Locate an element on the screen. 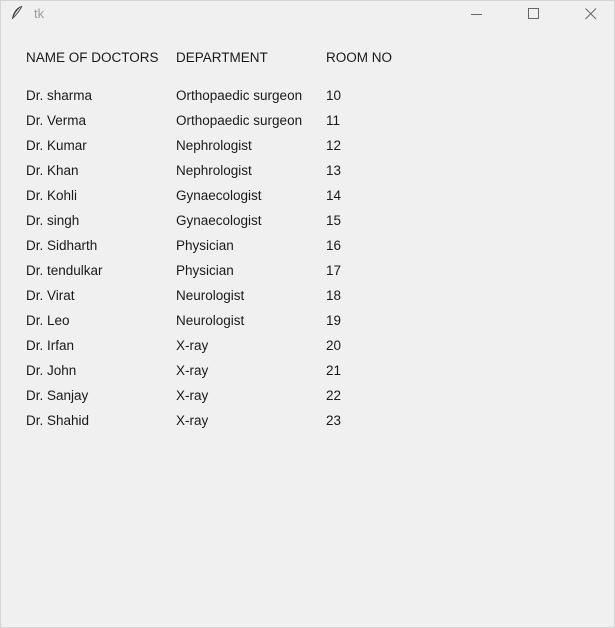  title-bar: tk is located at coordinates (307, 13).